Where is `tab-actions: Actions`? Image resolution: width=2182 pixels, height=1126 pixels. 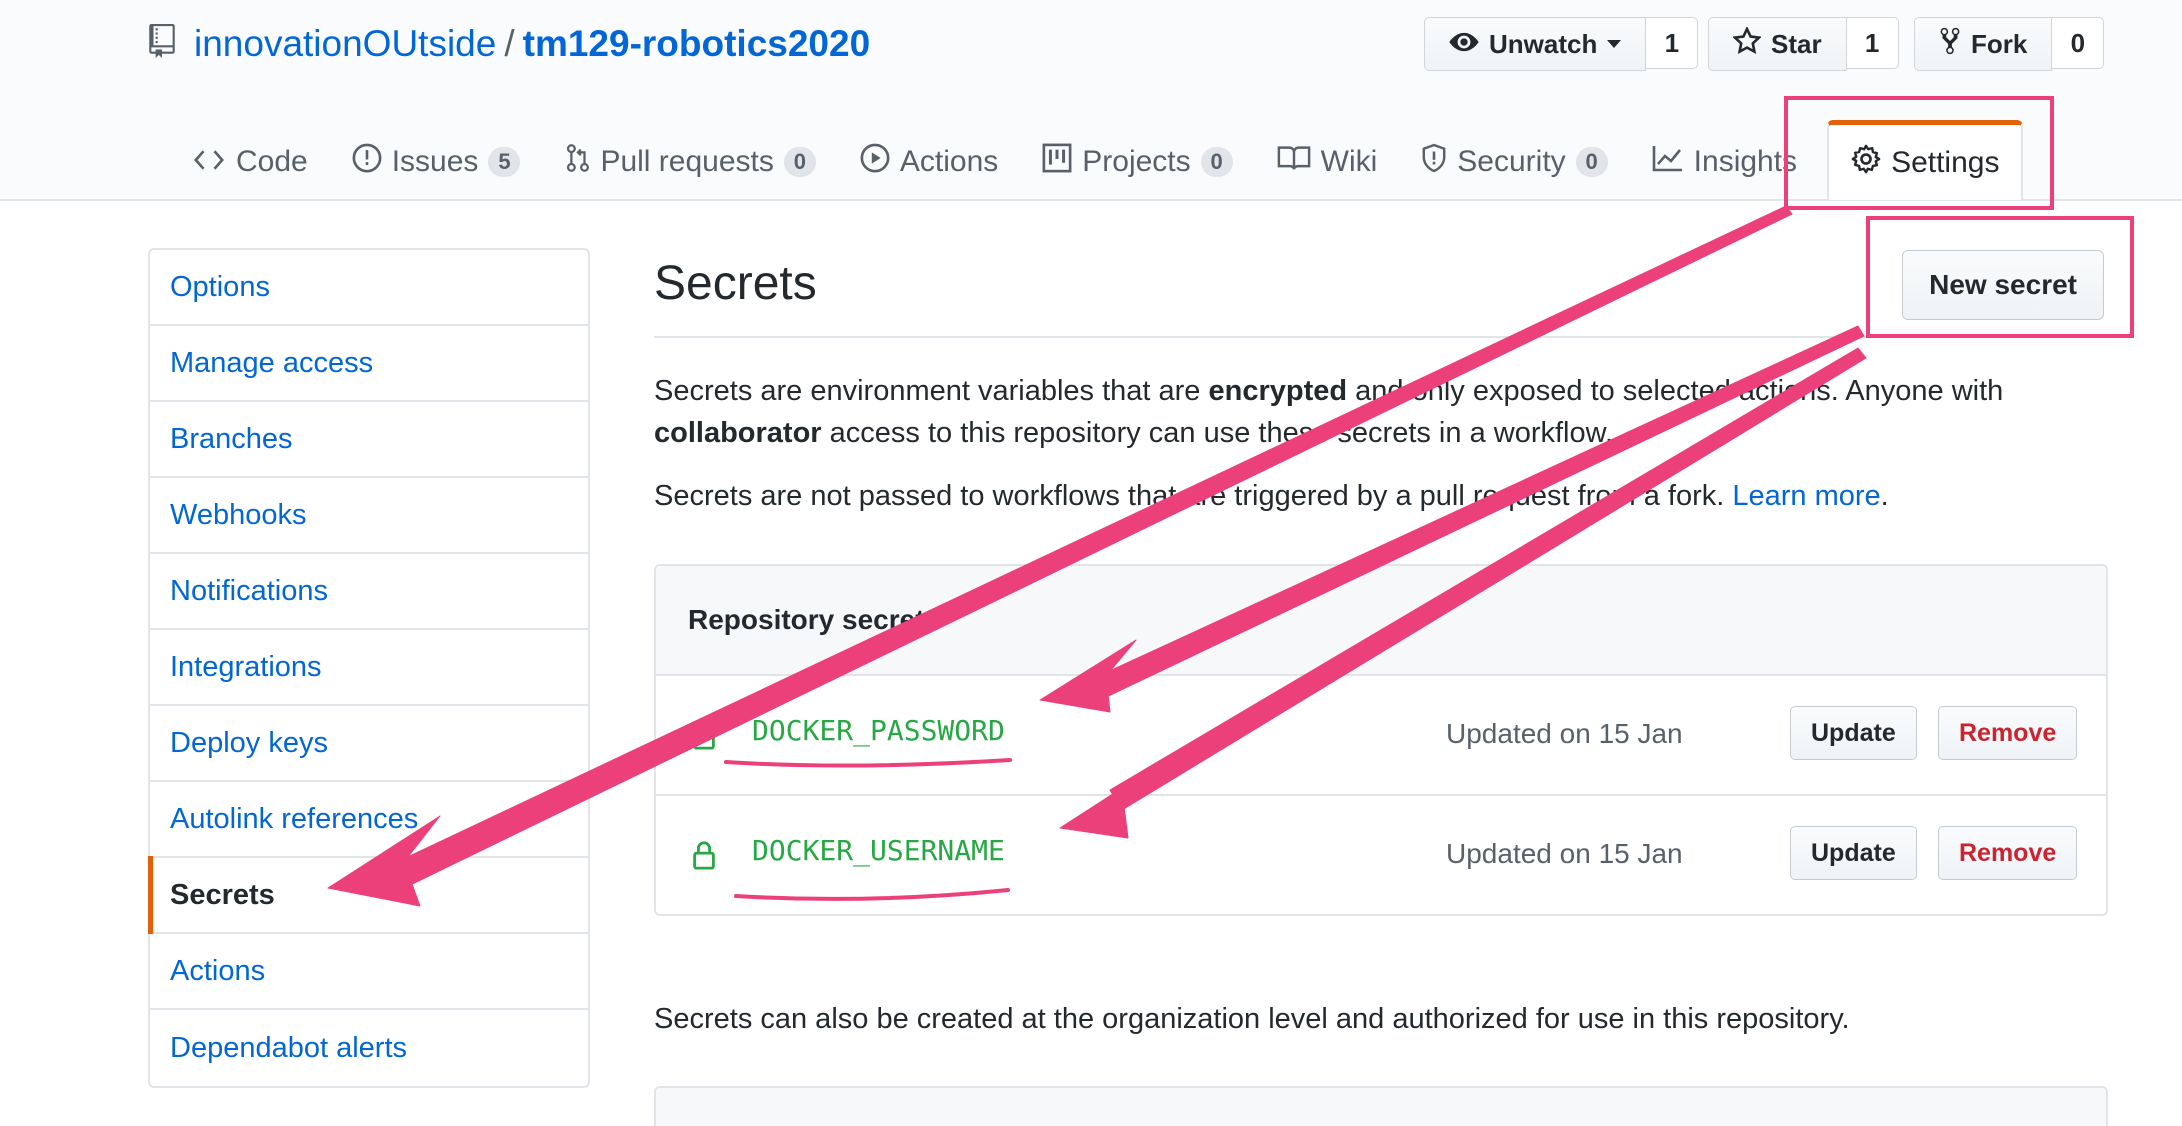
tab-actions: Actions is located at coordinates (929, 162).